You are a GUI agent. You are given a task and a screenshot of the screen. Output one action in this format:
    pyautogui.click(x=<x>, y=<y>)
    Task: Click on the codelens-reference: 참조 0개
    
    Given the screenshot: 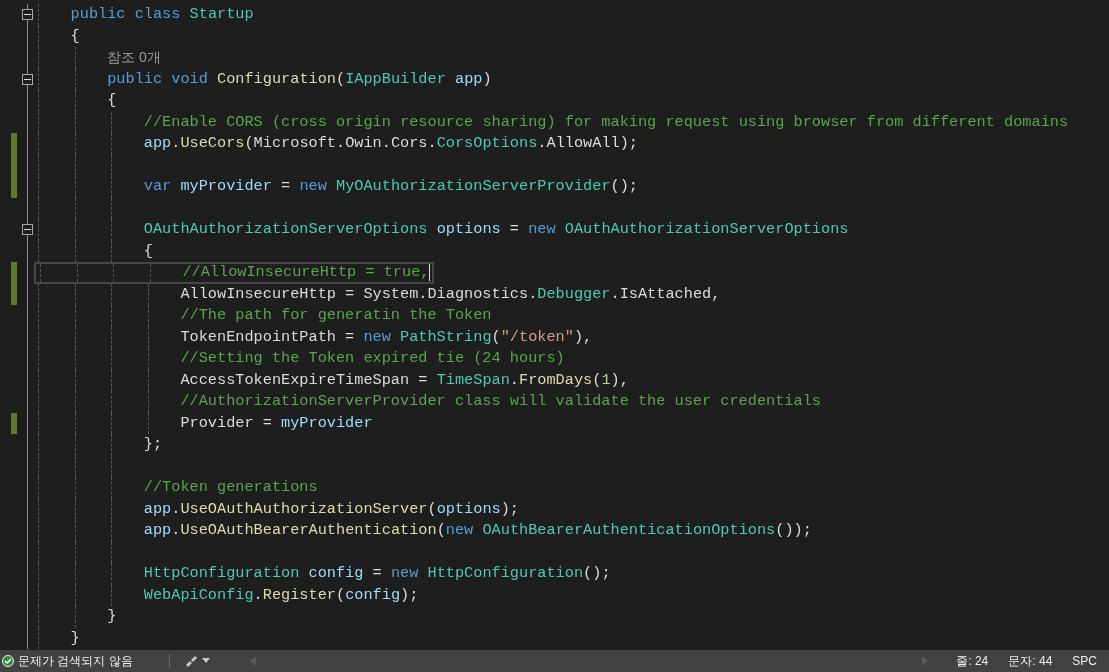 What is the action you would take?
    pyautogui.click(x=134, y=57)
    